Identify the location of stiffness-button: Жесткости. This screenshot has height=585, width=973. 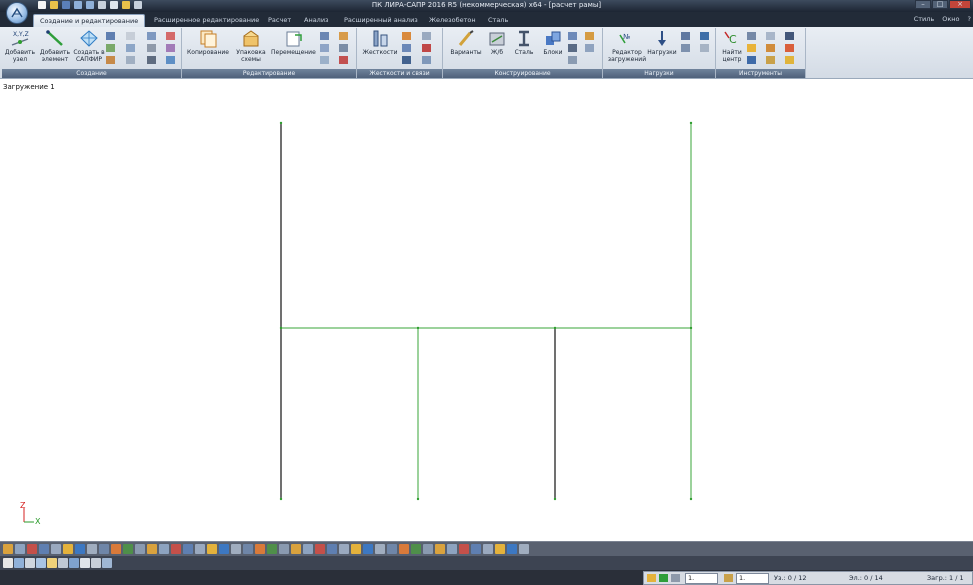
(380, 42).